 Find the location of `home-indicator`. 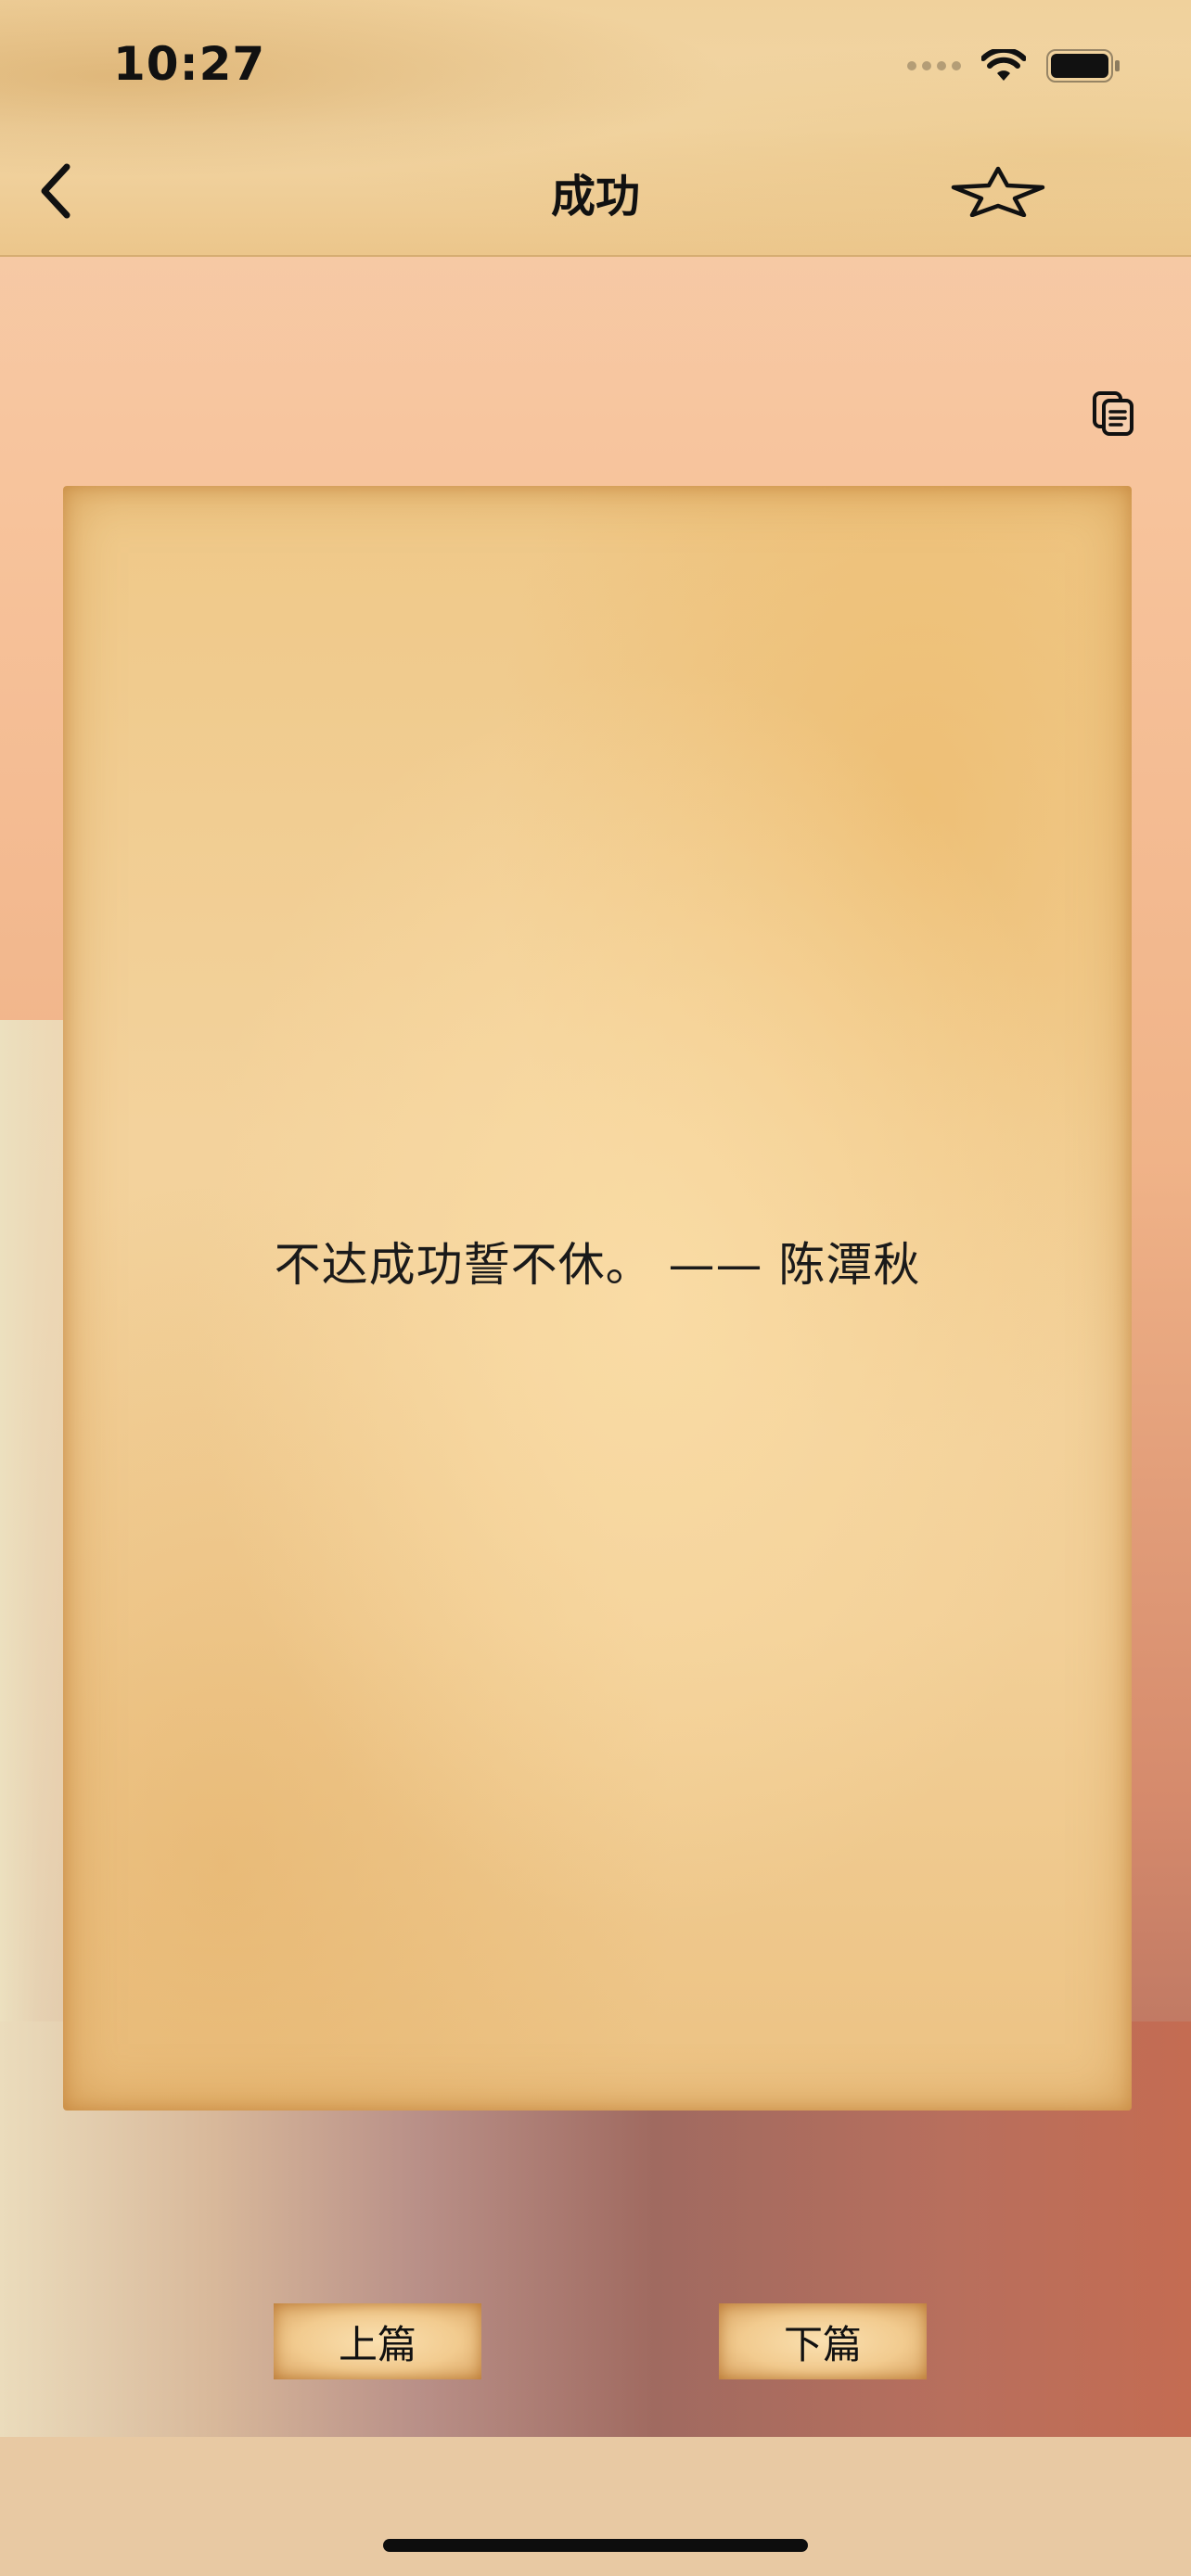

home-indicator is located at coordinates (595, 2545).